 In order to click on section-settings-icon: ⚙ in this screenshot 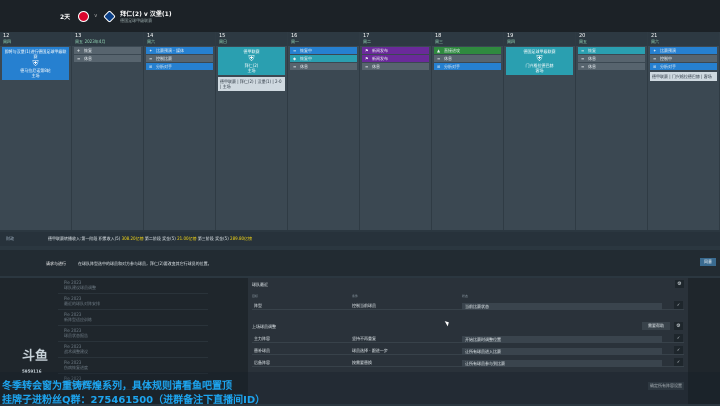, I will do `click(678, 326)`.